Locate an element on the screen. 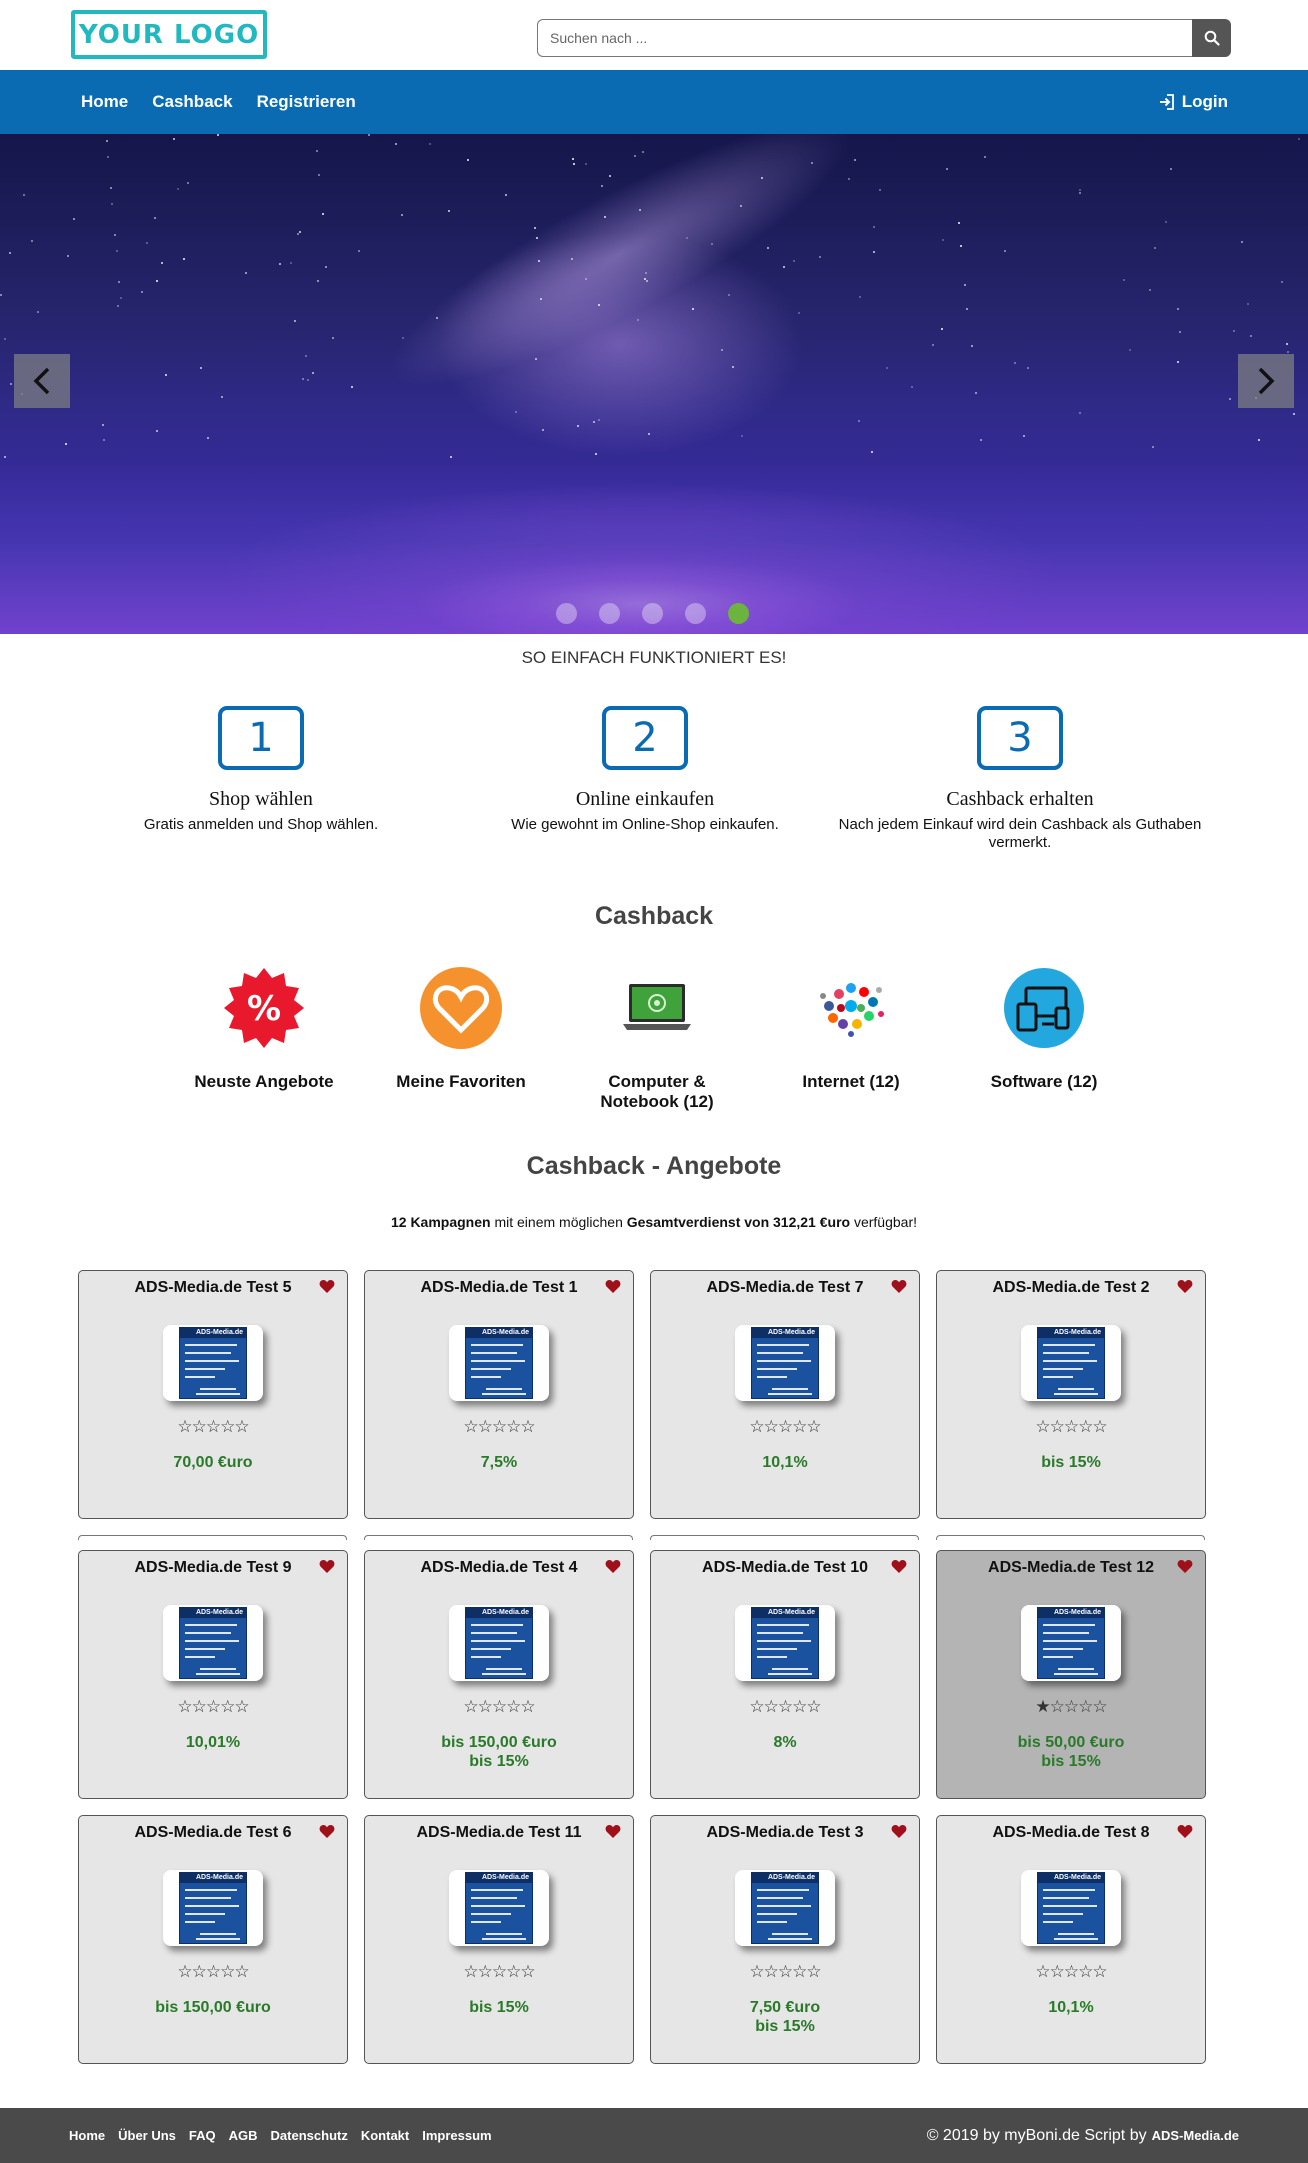 Image resolution: width=1308 pixels, height=2163 pixels. summary-text-end: verfügbar! is located at coordinates (884, 1222).